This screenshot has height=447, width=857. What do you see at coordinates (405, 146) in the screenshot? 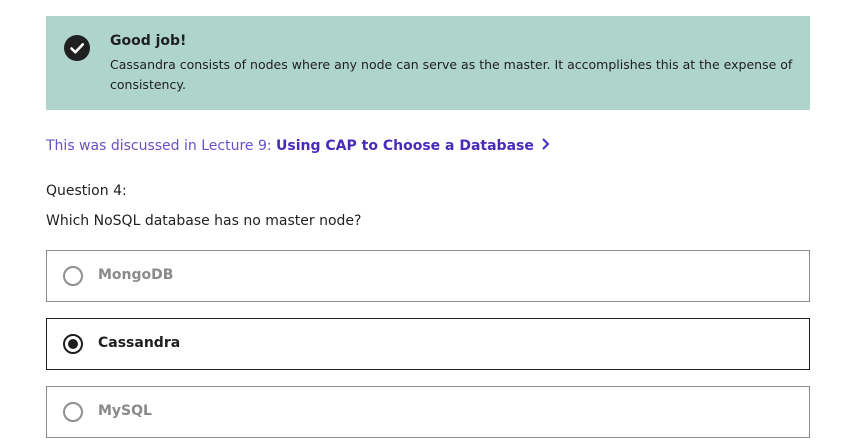
I see `lecture-link-label: Using CAP to Choose a Database` at bounding box center [405, 146].